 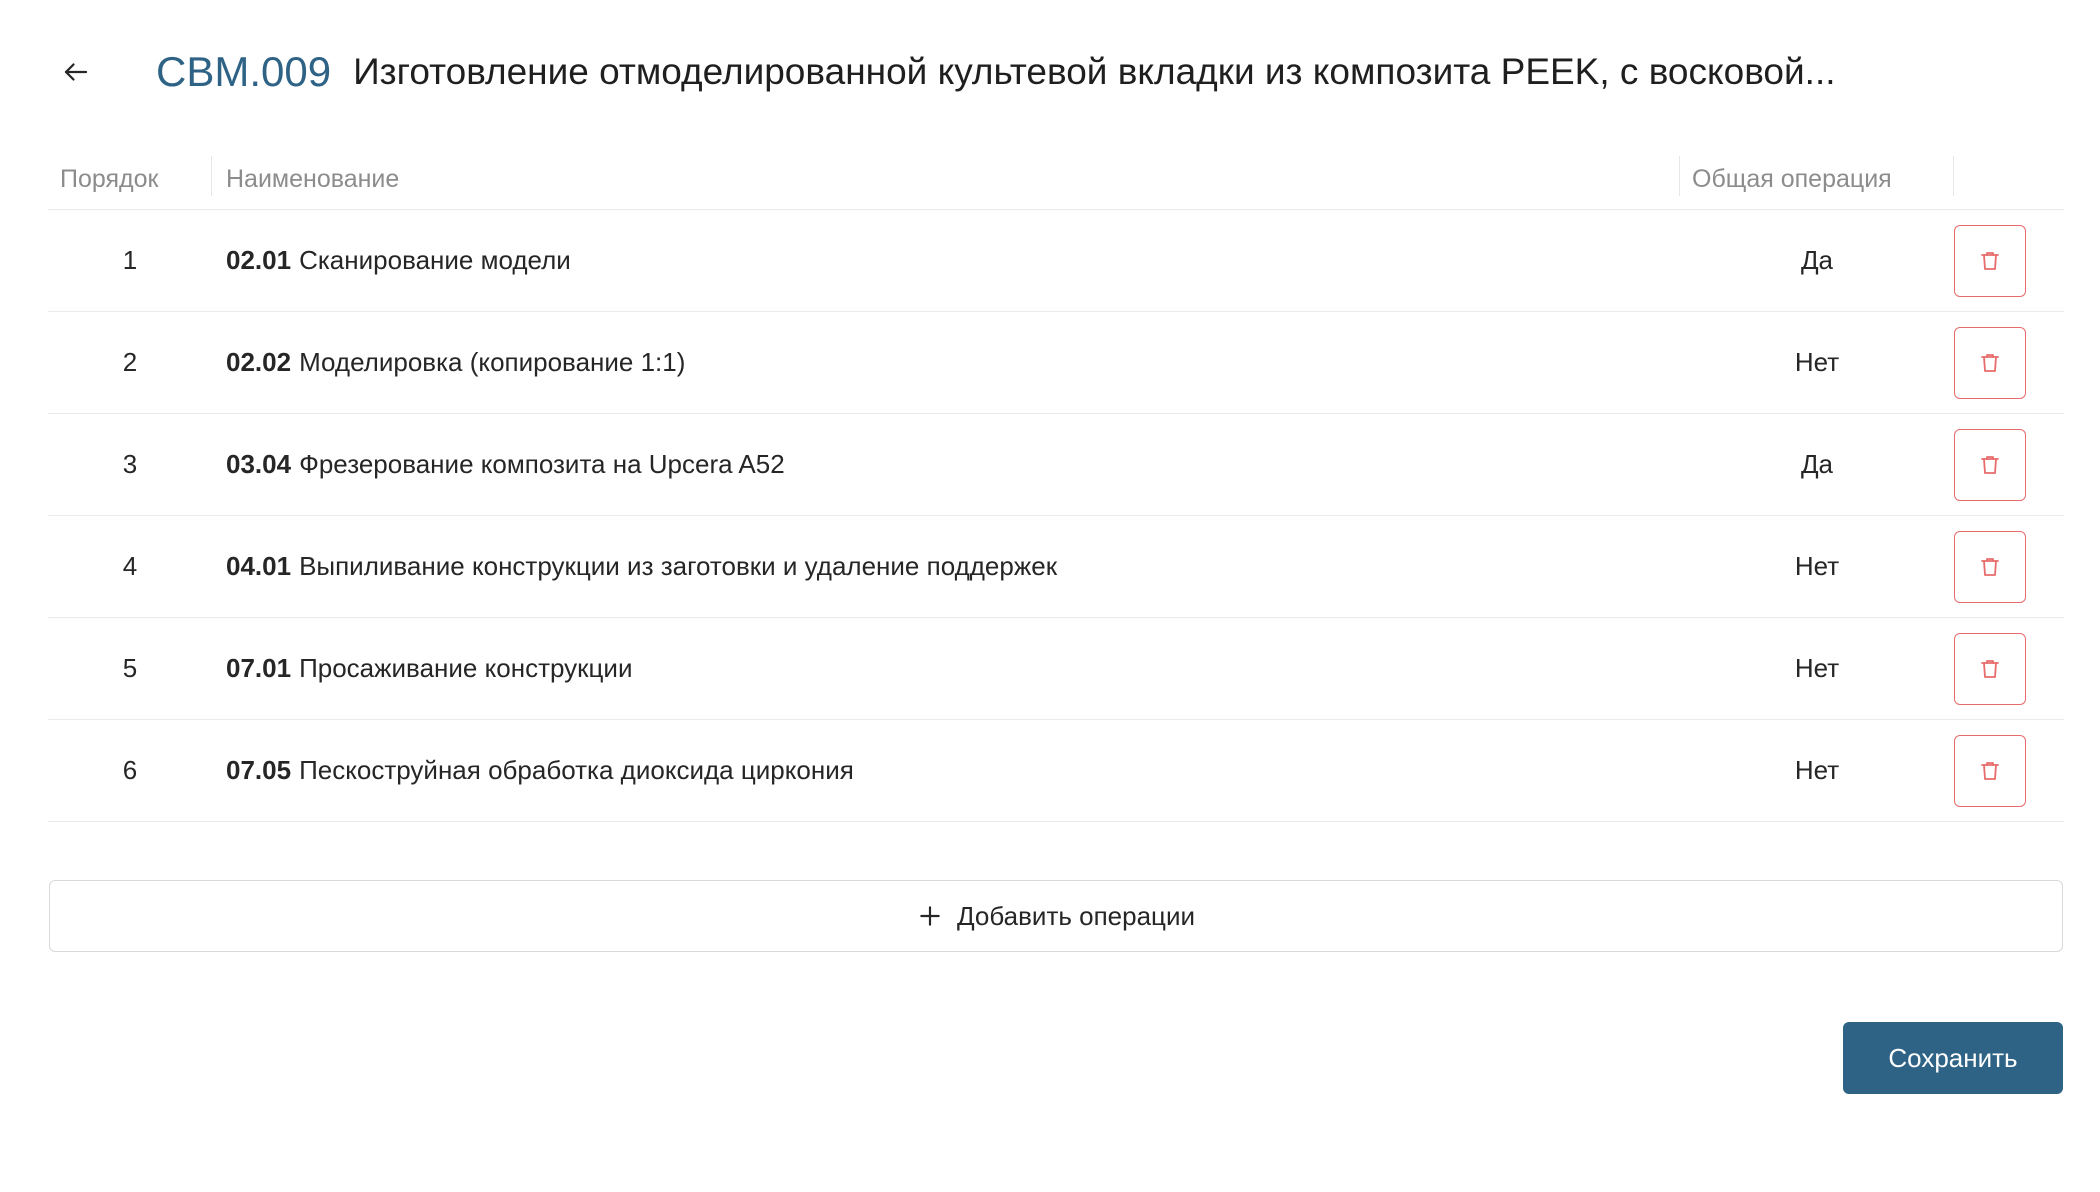 What do you see at coordinates (2009, 180) in the screenshot?
I see `column-header-actions` at bounding box center [2009, 180].